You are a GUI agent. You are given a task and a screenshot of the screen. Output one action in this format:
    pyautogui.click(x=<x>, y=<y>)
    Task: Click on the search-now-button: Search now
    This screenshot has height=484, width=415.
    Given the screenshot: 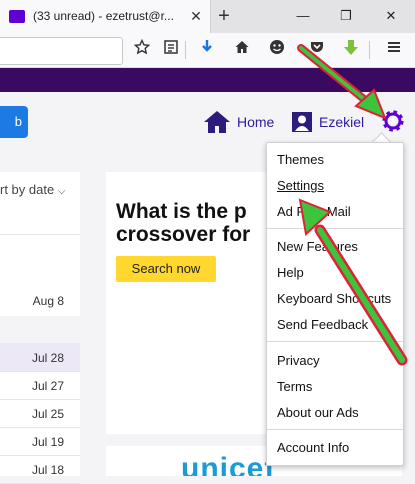 What is the action you would take?
    pyautogui.click(x=166, y=269)
    